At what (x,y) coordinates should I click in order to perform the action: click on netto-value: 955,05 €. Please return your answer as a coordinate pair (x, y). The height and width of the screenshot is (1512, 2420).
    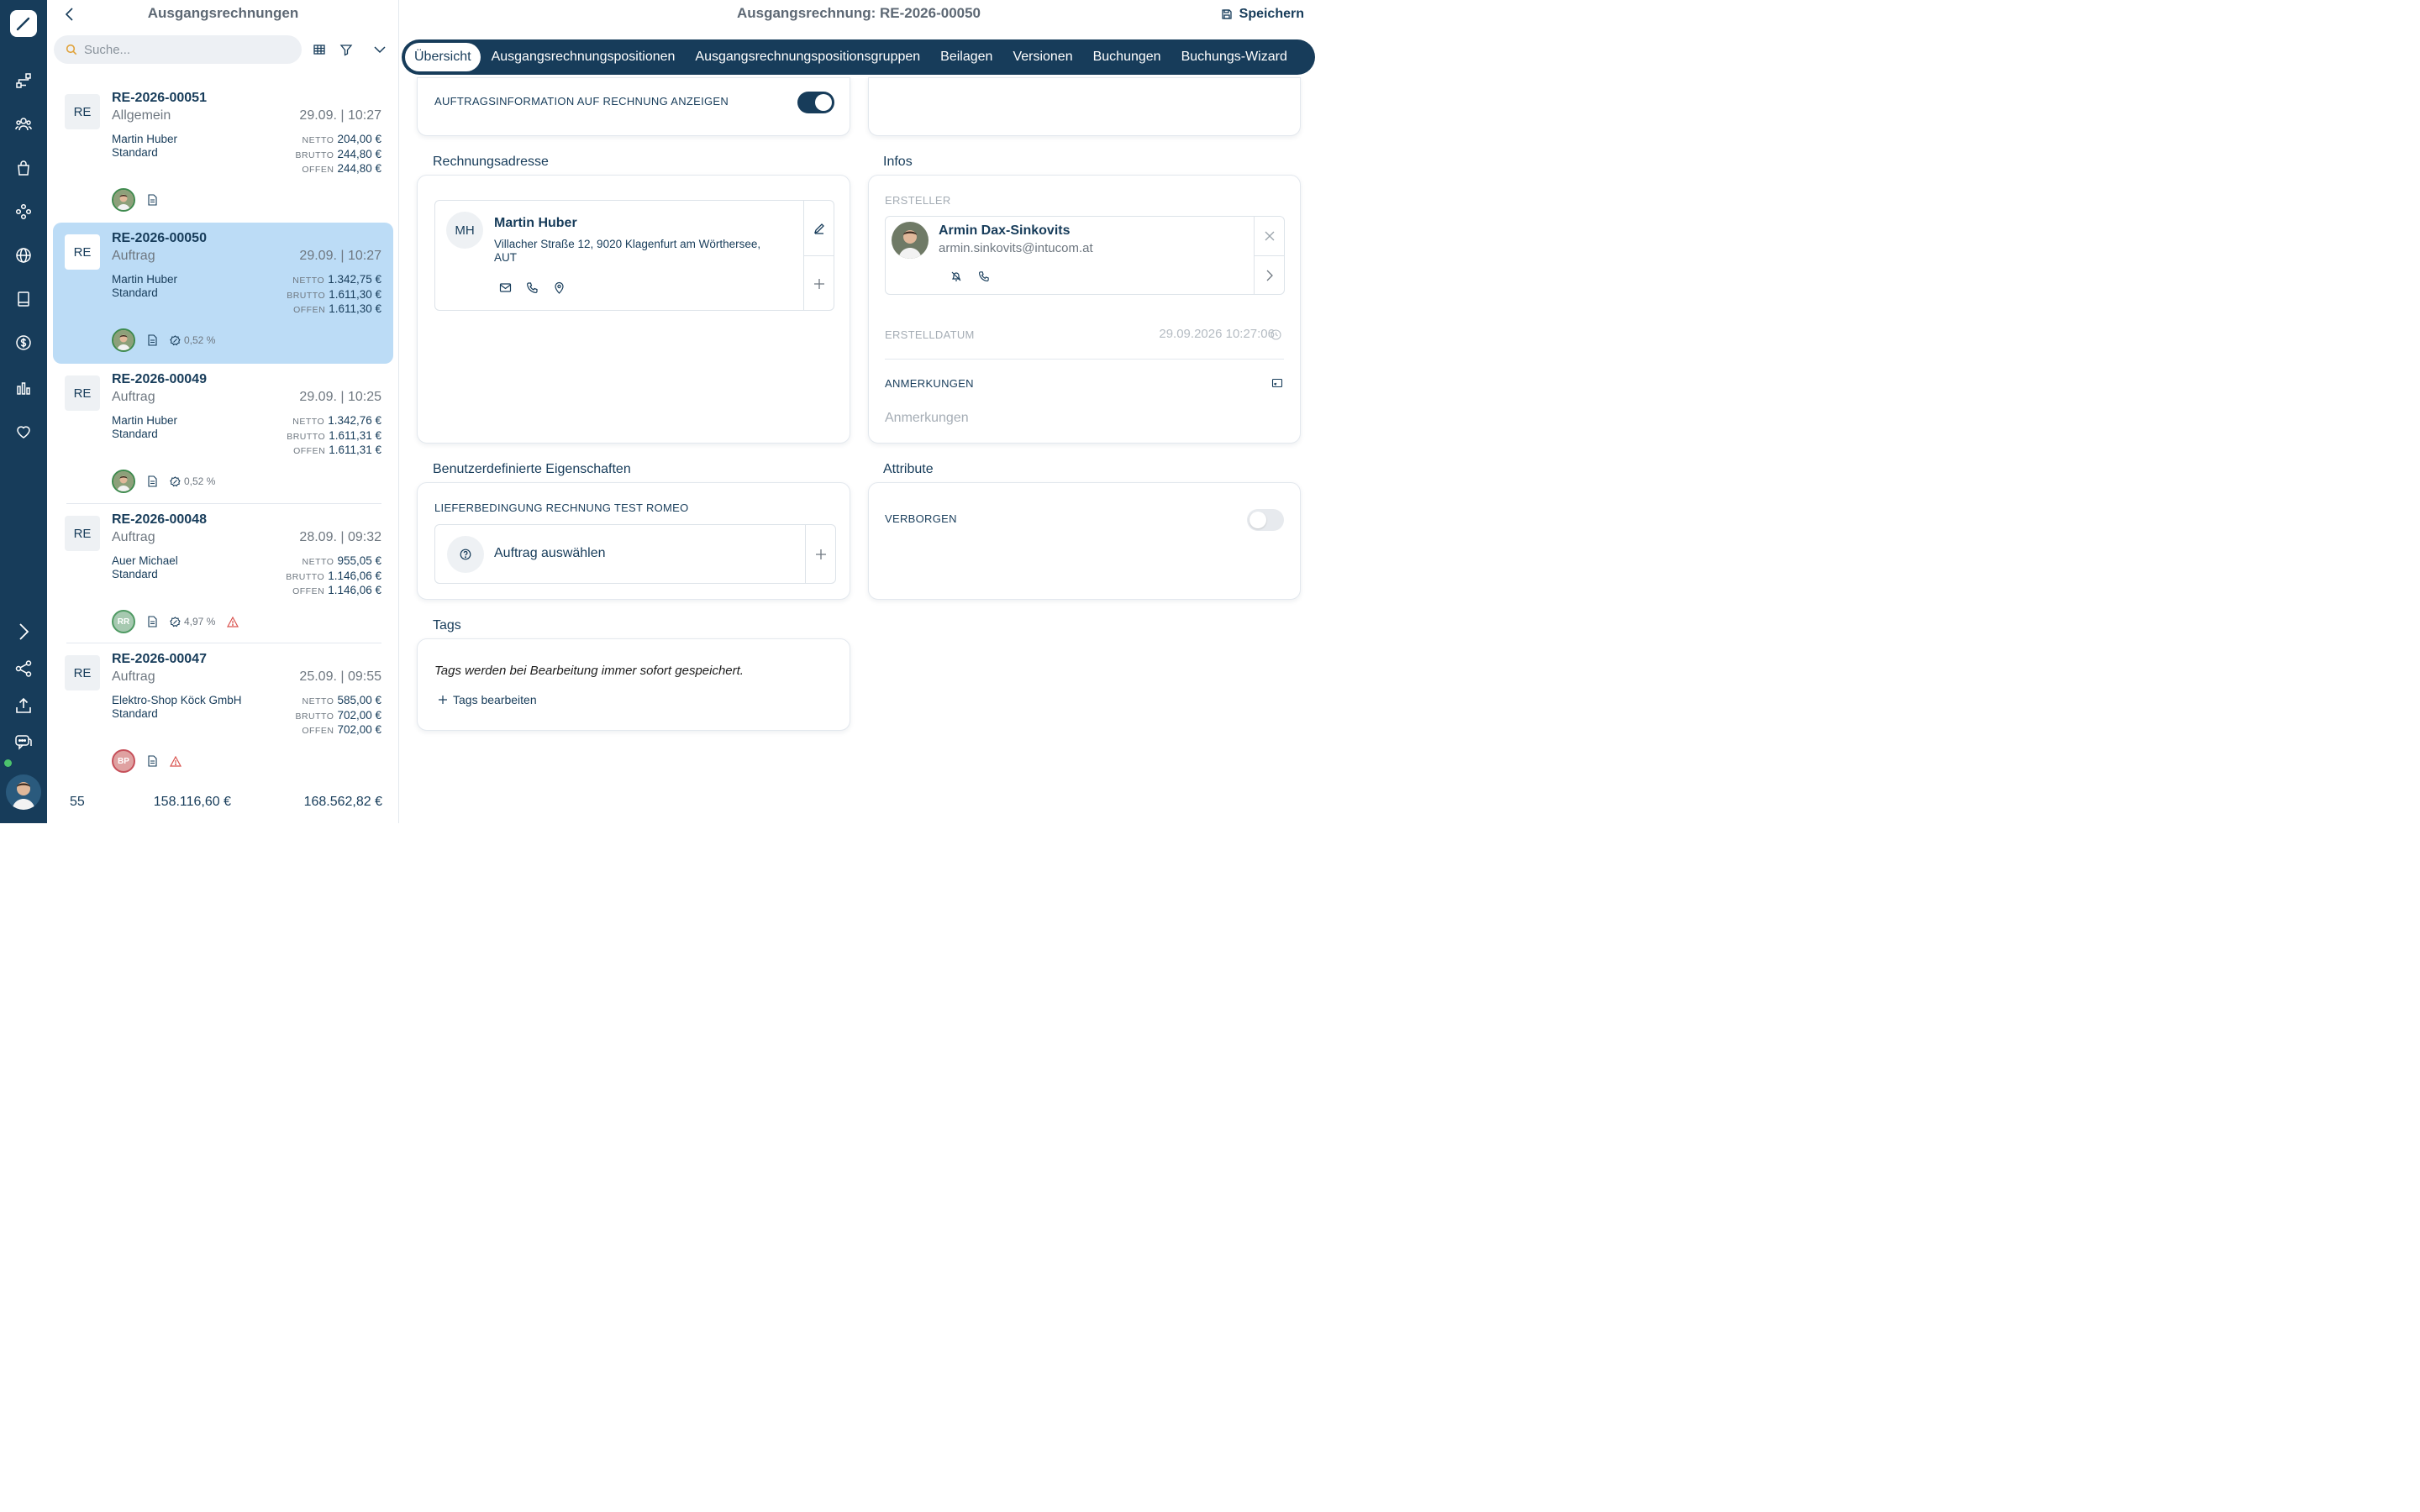
    Looking at the image, I should click on (359, 560).